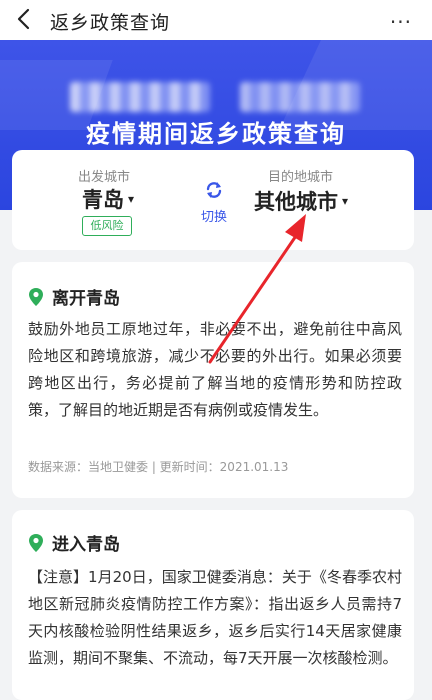 This screenshot has height=700, width=432. I want to click on back-icon, so click(23, 19).